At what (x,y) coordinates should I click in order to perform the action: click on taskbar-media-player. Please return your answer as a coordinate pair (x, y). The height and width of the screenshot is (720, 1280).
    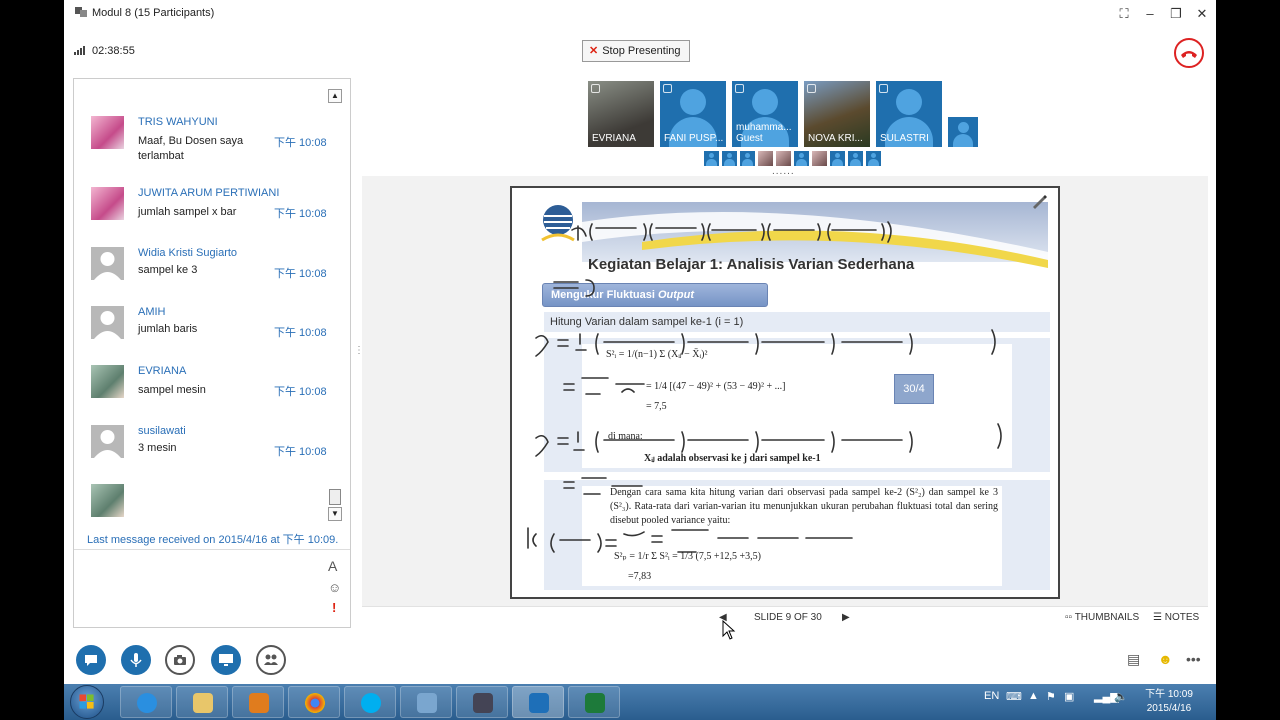
    Looking at the image, I should click on (258, 702).